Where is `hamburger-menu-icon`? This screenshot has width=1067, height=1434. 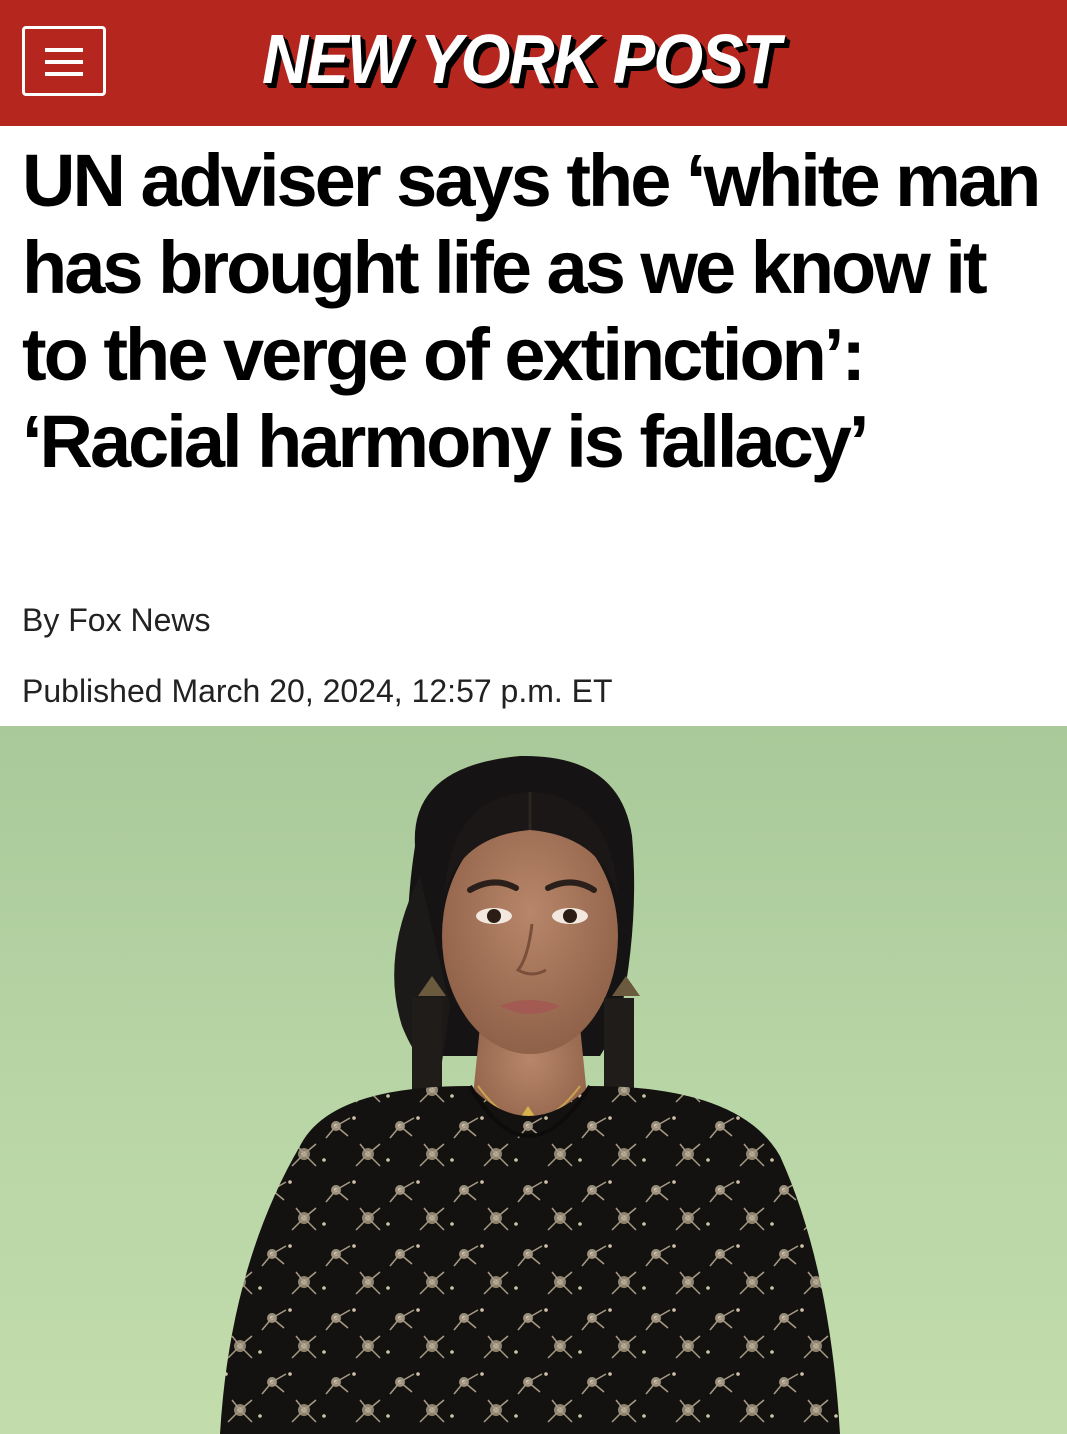
hamburger-menu-icon is located at coordinates (64, 61).